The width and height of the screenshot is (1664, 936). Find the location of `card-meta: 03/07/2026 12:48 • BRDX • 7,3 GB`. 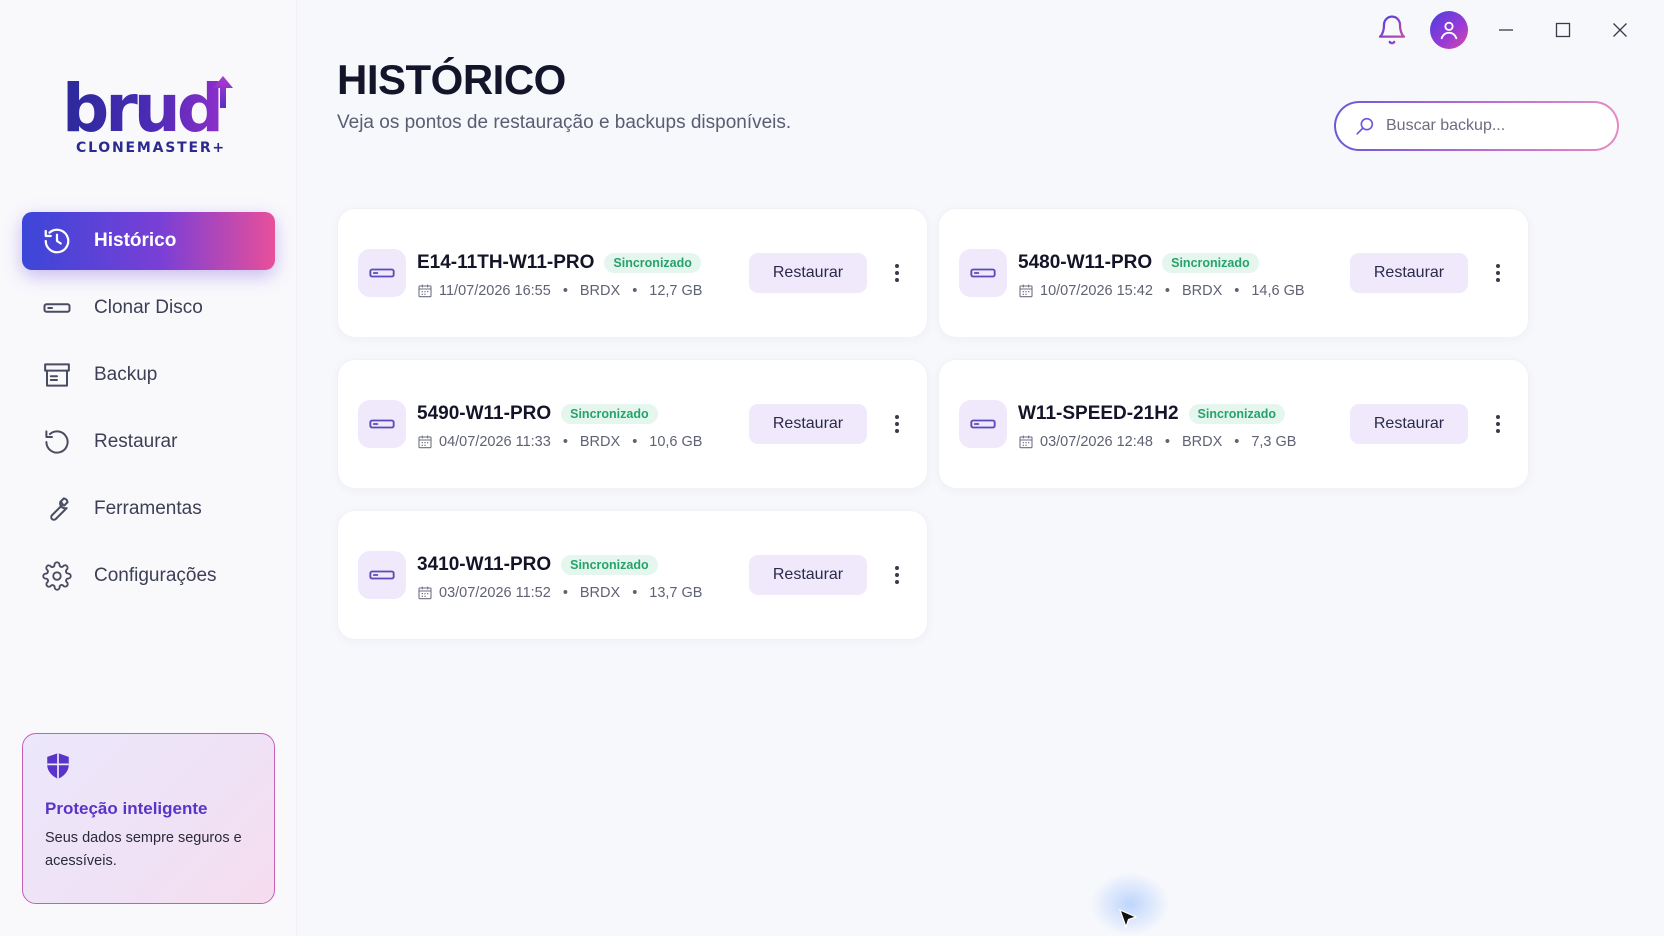

card-meta: 03/07/2026 12:48 • BRDX • 7,3 GB is located at coordinates (1157, 442).